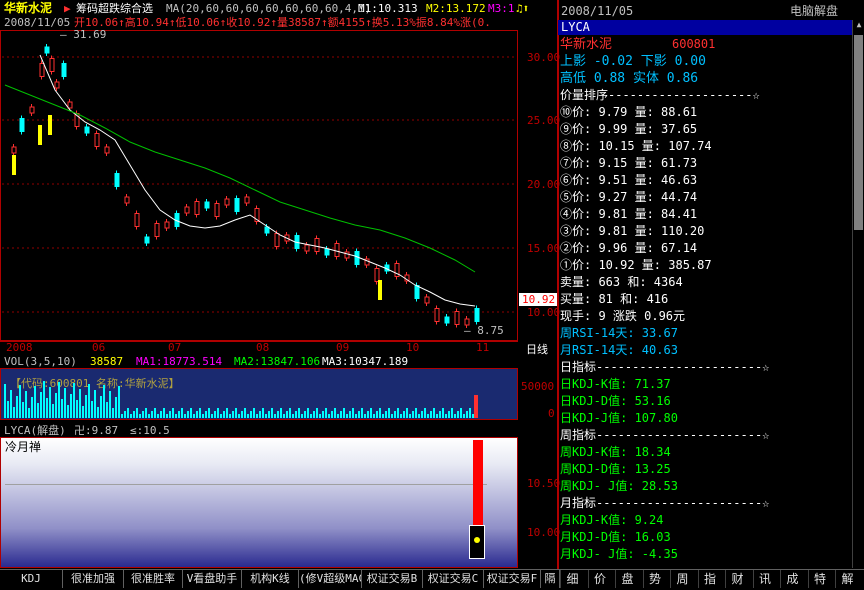 Image resolution: width=864 pixels, height=590 pixels. I want to click on date-11: 11, so click(483, 347).